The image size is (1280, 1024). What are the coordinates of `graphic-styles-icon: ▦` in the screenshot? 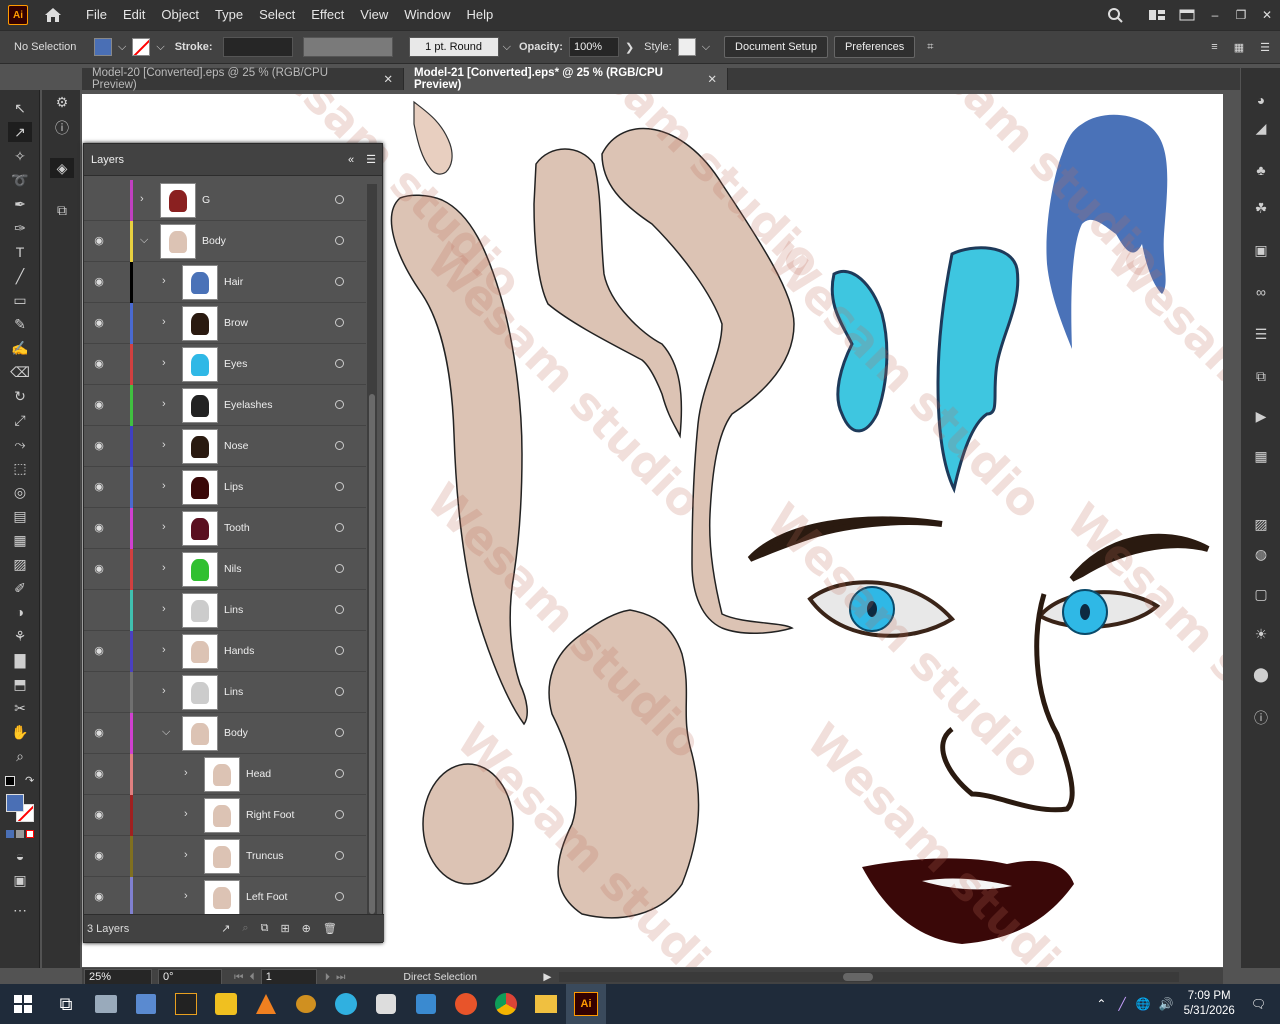 It's located at (1261, 456).